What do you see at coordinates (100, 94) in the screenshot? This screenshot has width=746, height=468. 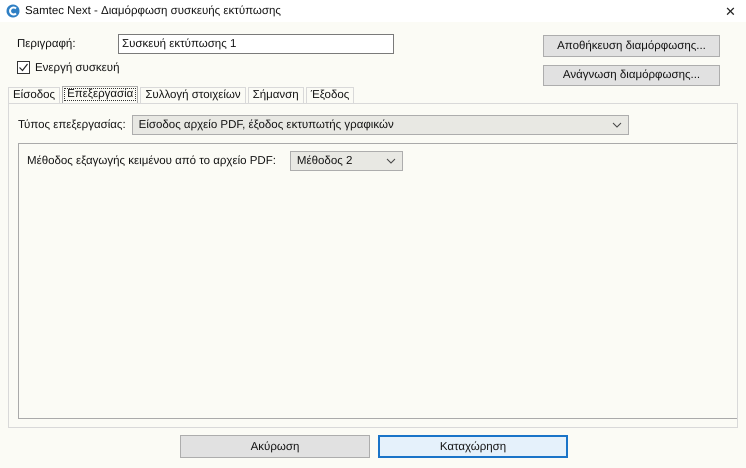 I see `tab: Επεξεργασία` at bounding box center [100, 94].